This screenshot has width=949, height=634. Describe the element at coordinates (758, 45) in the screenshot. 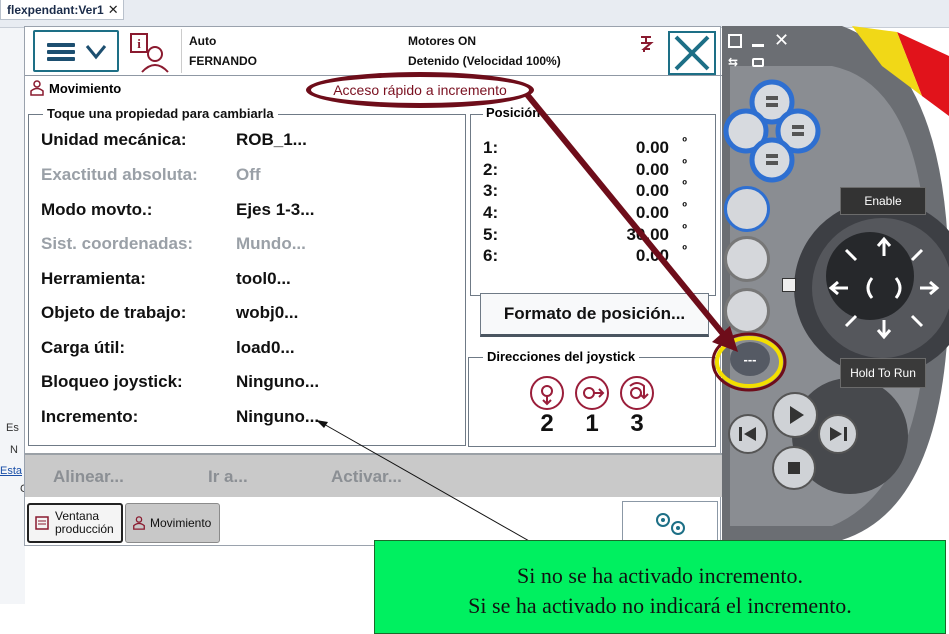

I see `minimize-icon` at that location.